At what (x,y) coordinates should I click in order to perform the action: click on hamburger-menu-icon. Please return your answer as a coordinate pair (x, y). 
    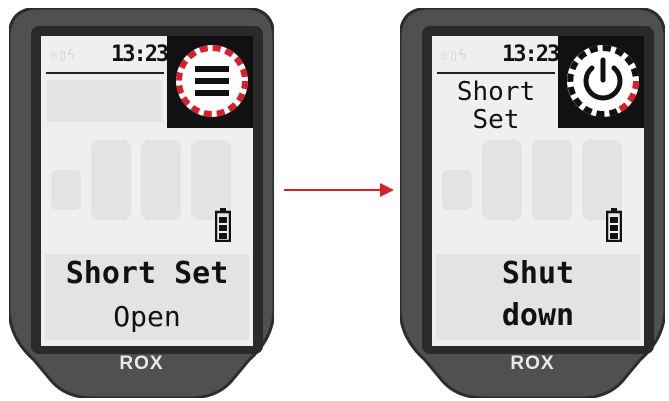
    Looking at the image, I should click on (212, 81).